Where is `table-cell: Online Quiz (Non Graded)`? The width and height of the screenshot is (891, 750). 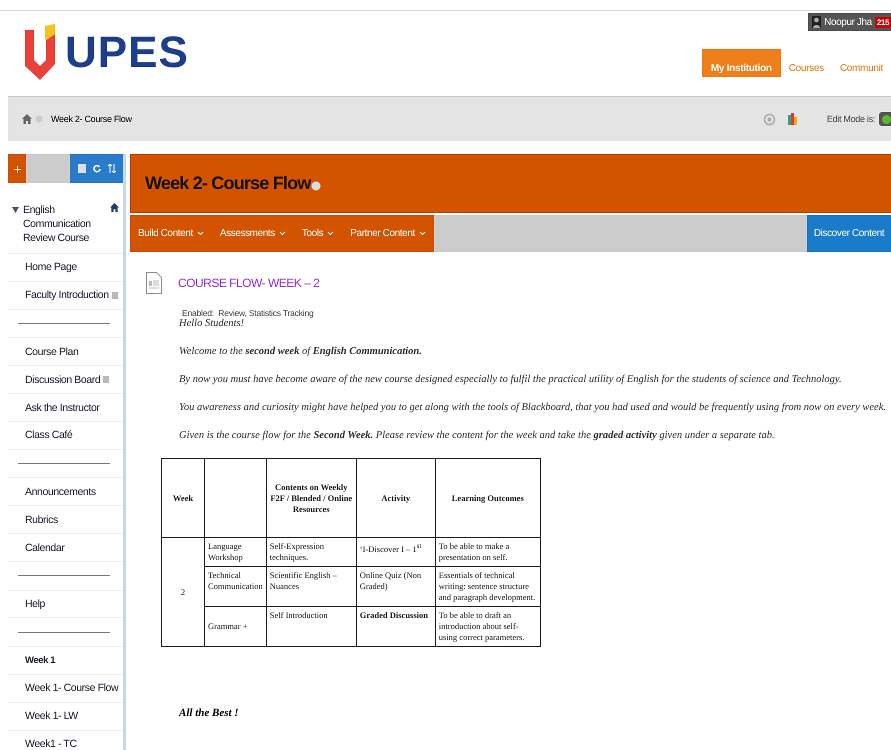
table-cell: Online Quiz (Non Graded) is located at coordinates (396, 586).